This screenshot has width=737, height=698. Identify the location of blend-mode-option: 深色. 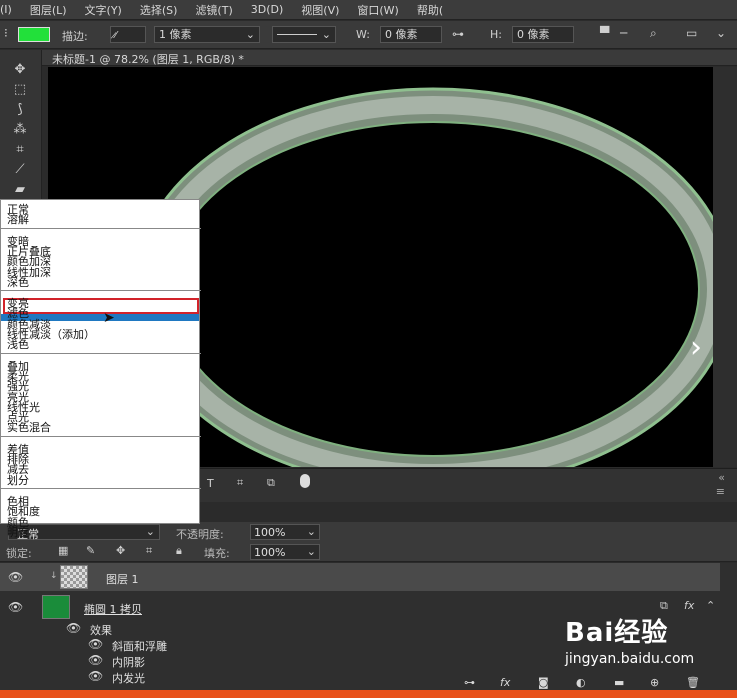
(18, 282).